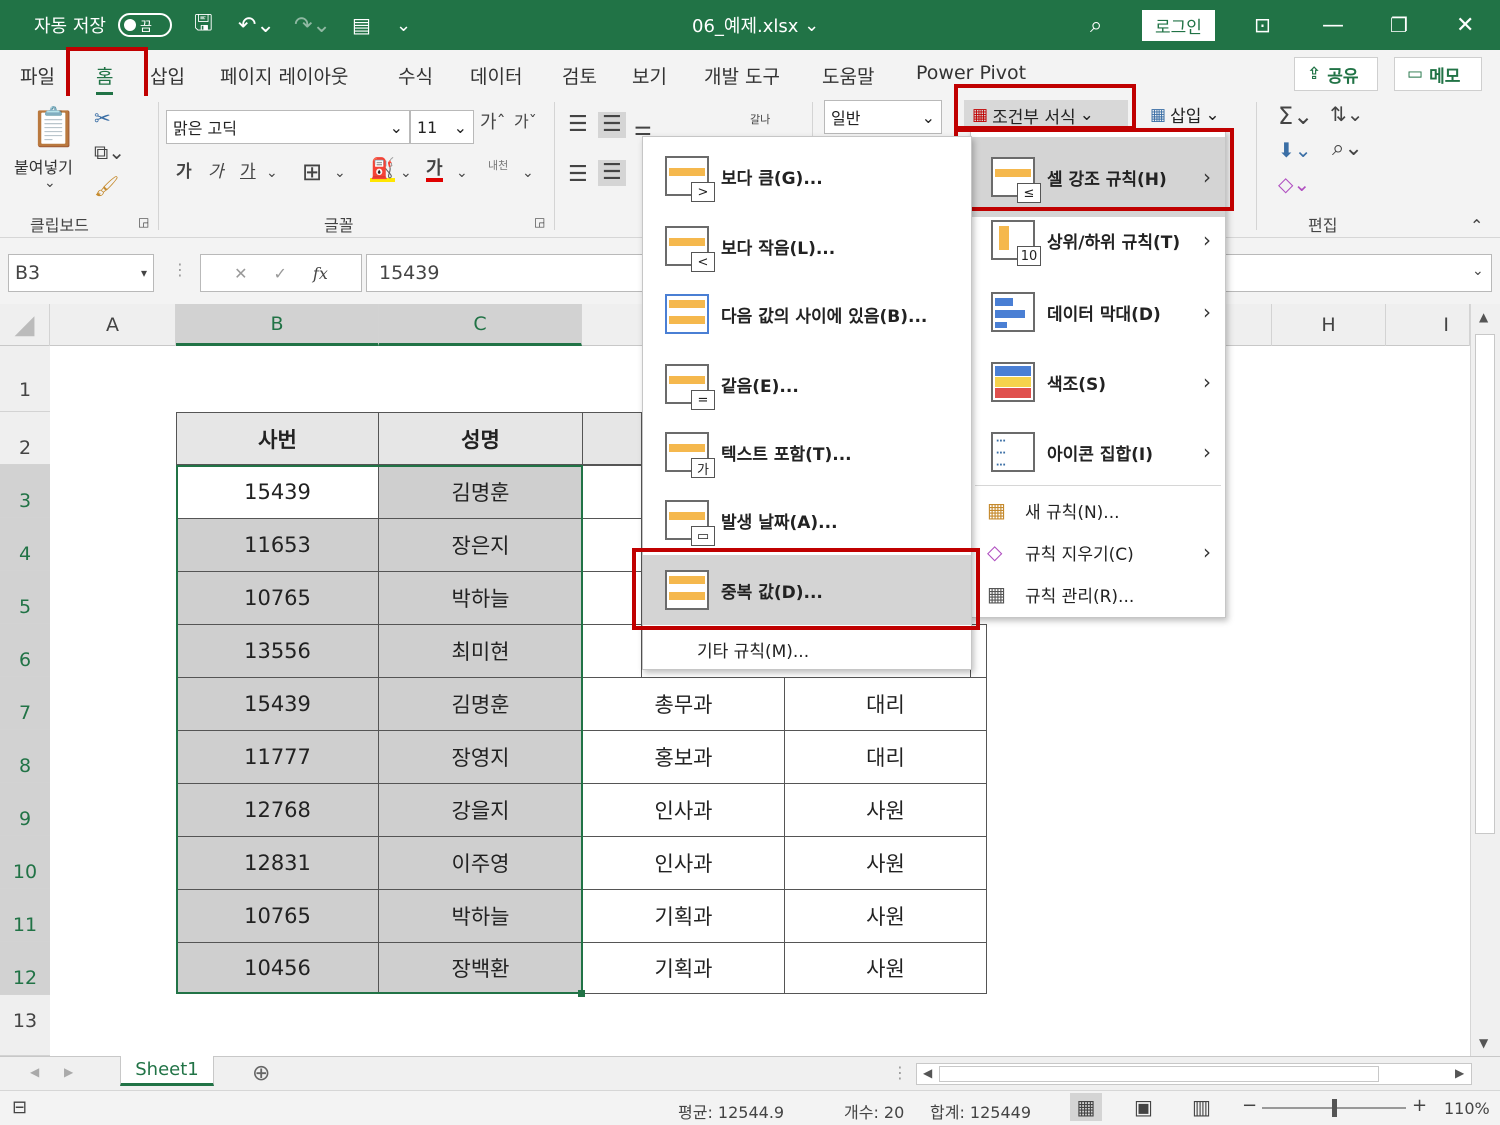 The image size is (1500, 1125). What do you see at coordinates (1485, 680) in the screenshot?
I see `vertical-scrollbar: ▲ ▼` at bounding box center [1485, 680].